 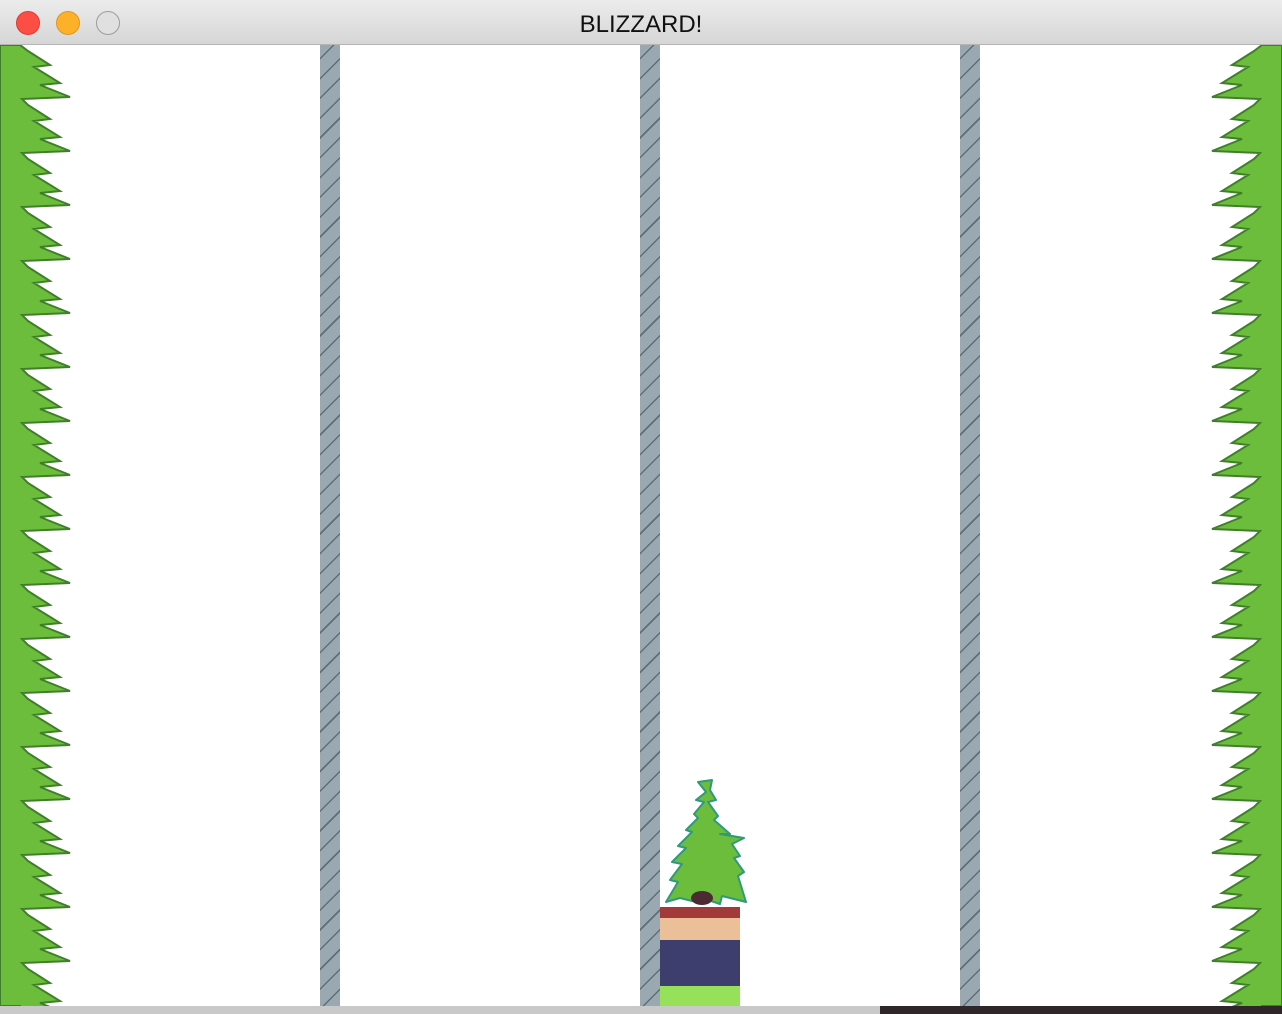 I want to click on window-title: BLIZZARD!, so click(x=641, y=24).